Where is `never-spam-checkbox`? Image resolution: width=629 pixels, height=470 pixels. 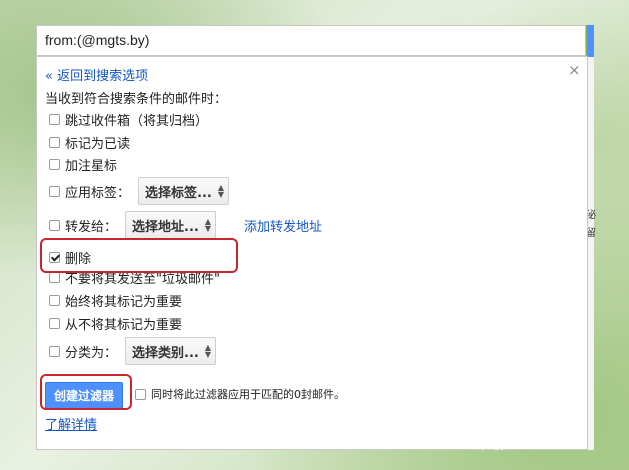
never-spam-checkbox is located at coordinates (54, 277).